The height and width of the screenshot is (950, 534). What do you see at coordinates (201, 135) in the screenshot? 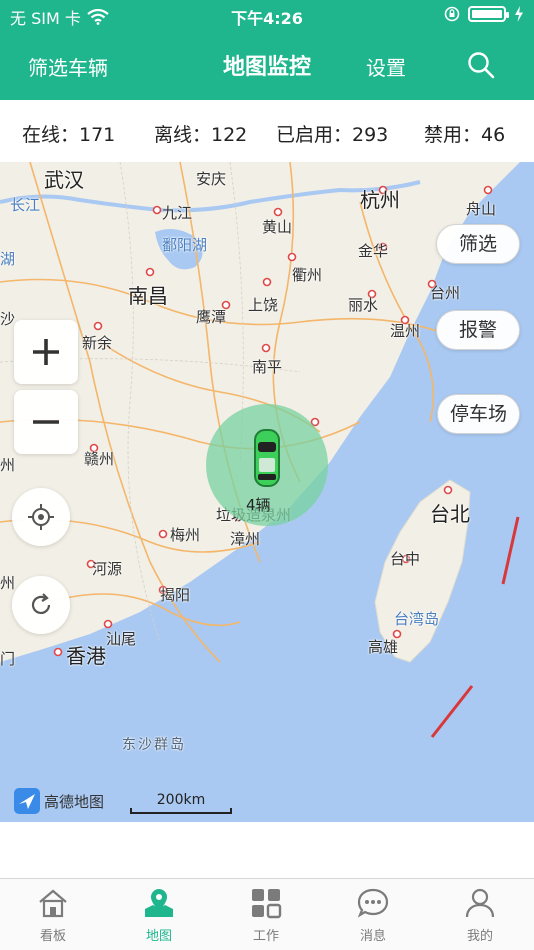
I see `stat-offline: 离线：122` at bounding box center [201, 135].